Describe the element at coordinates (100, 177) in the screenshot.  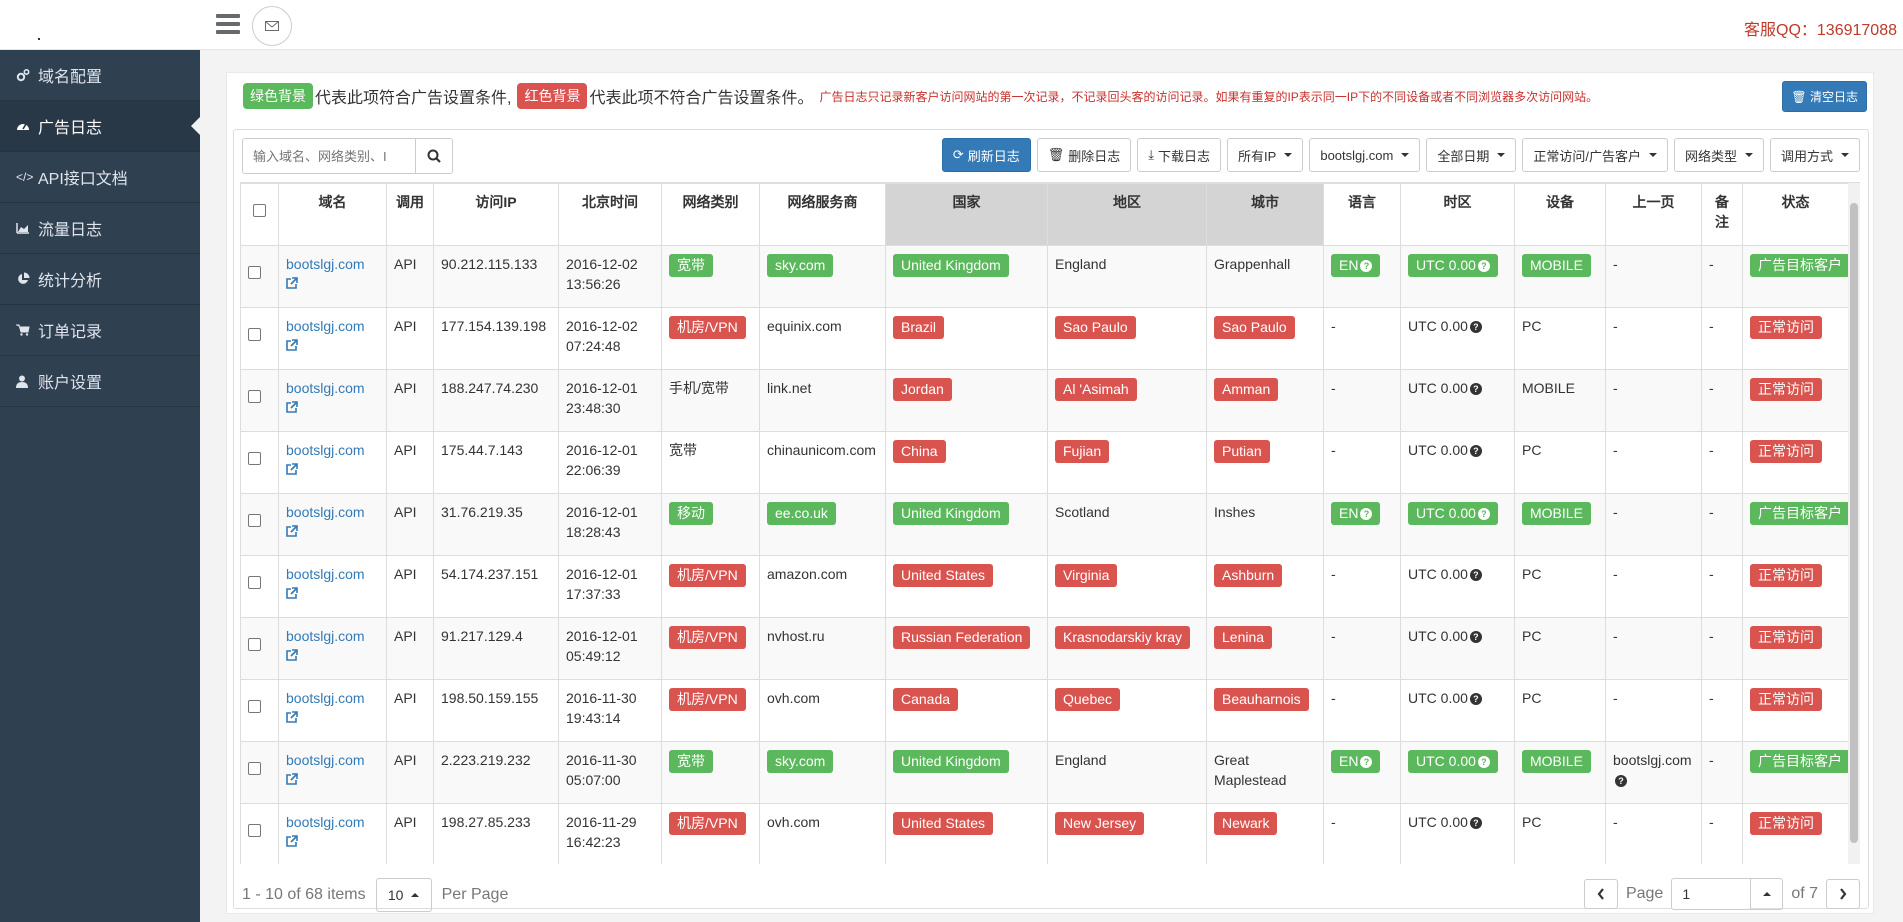
I see `sidebar-item-api-docs: </> API接口文档` at that location.